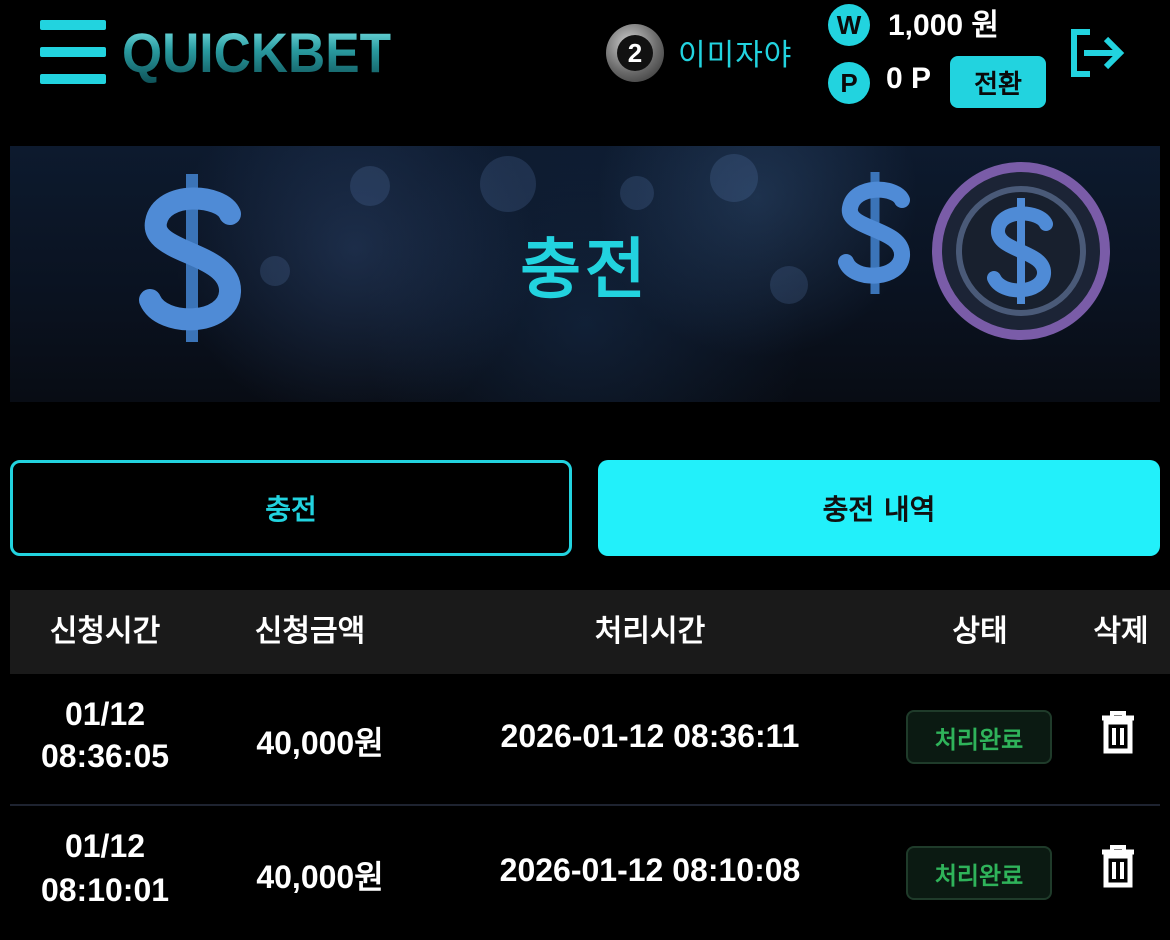 The height and width of the screenshot is (940, 1170). Describe the element at coordinates (1097, 53) in the screenshot. I see `logout-icon` at that location.